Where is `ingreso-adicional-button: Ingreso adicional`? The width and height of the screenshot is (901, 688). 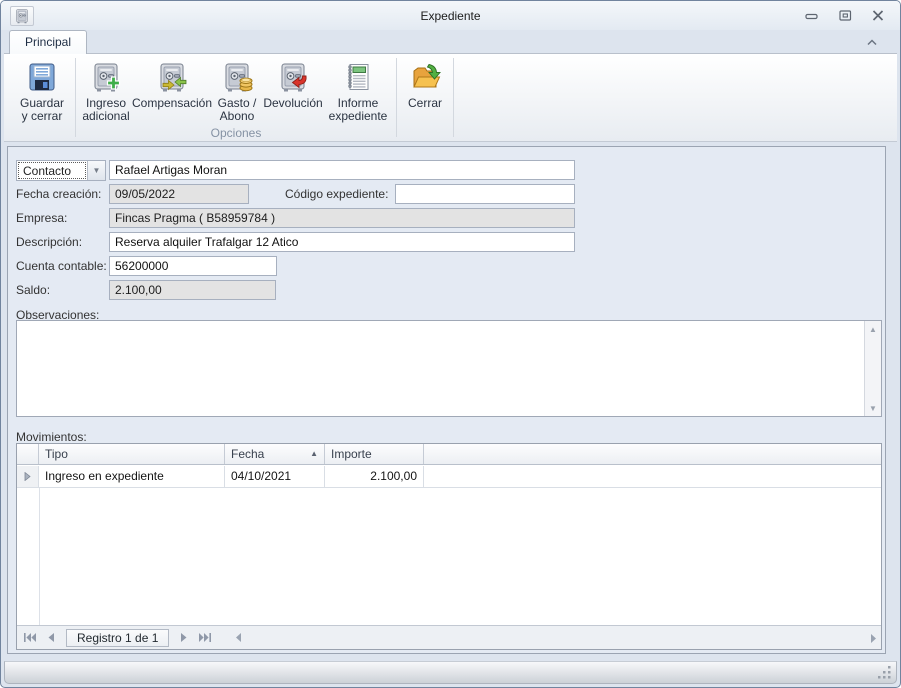
ingreso-adicional-button: Ingreso adicional is located at coordinates (106, 90).